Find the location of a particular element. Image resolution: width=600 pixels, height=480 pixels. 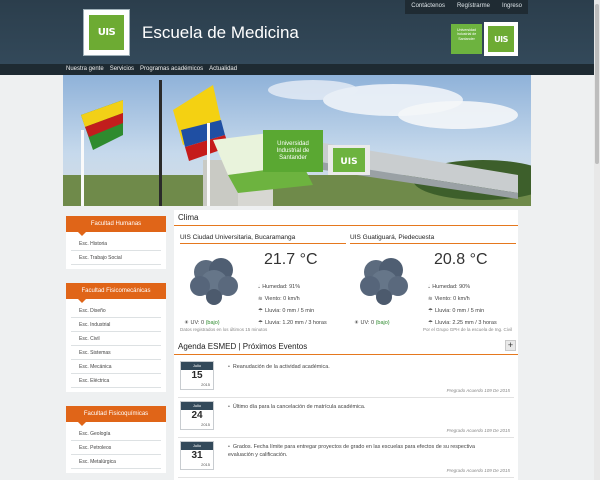

site-logo: UIS is located at coordinates (106, 32).